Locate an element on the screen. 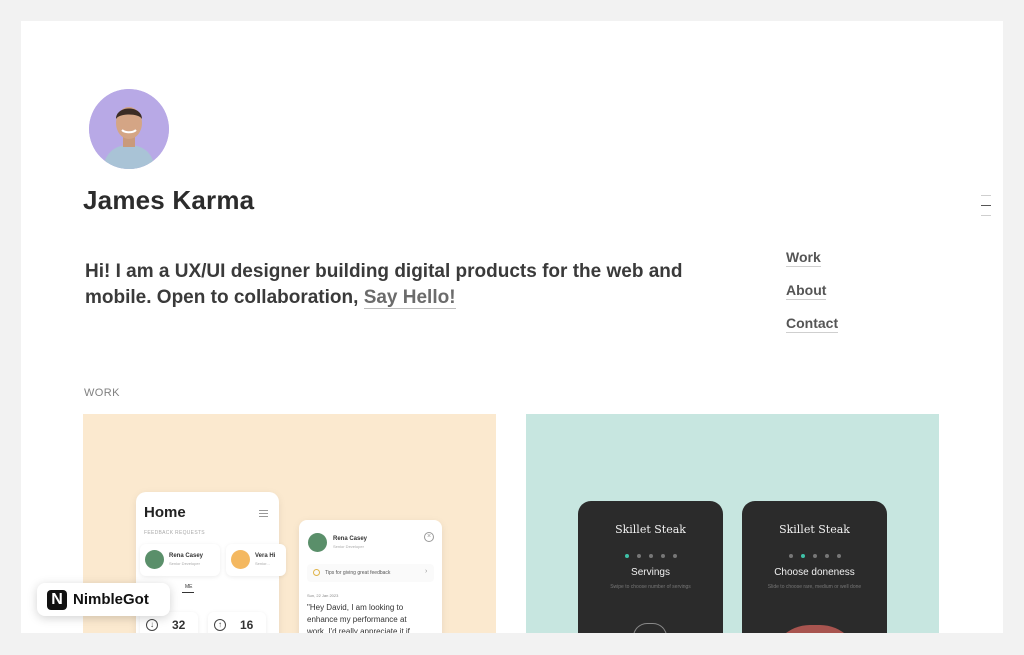  scroll-indicator is located at coordinates (986, 210).